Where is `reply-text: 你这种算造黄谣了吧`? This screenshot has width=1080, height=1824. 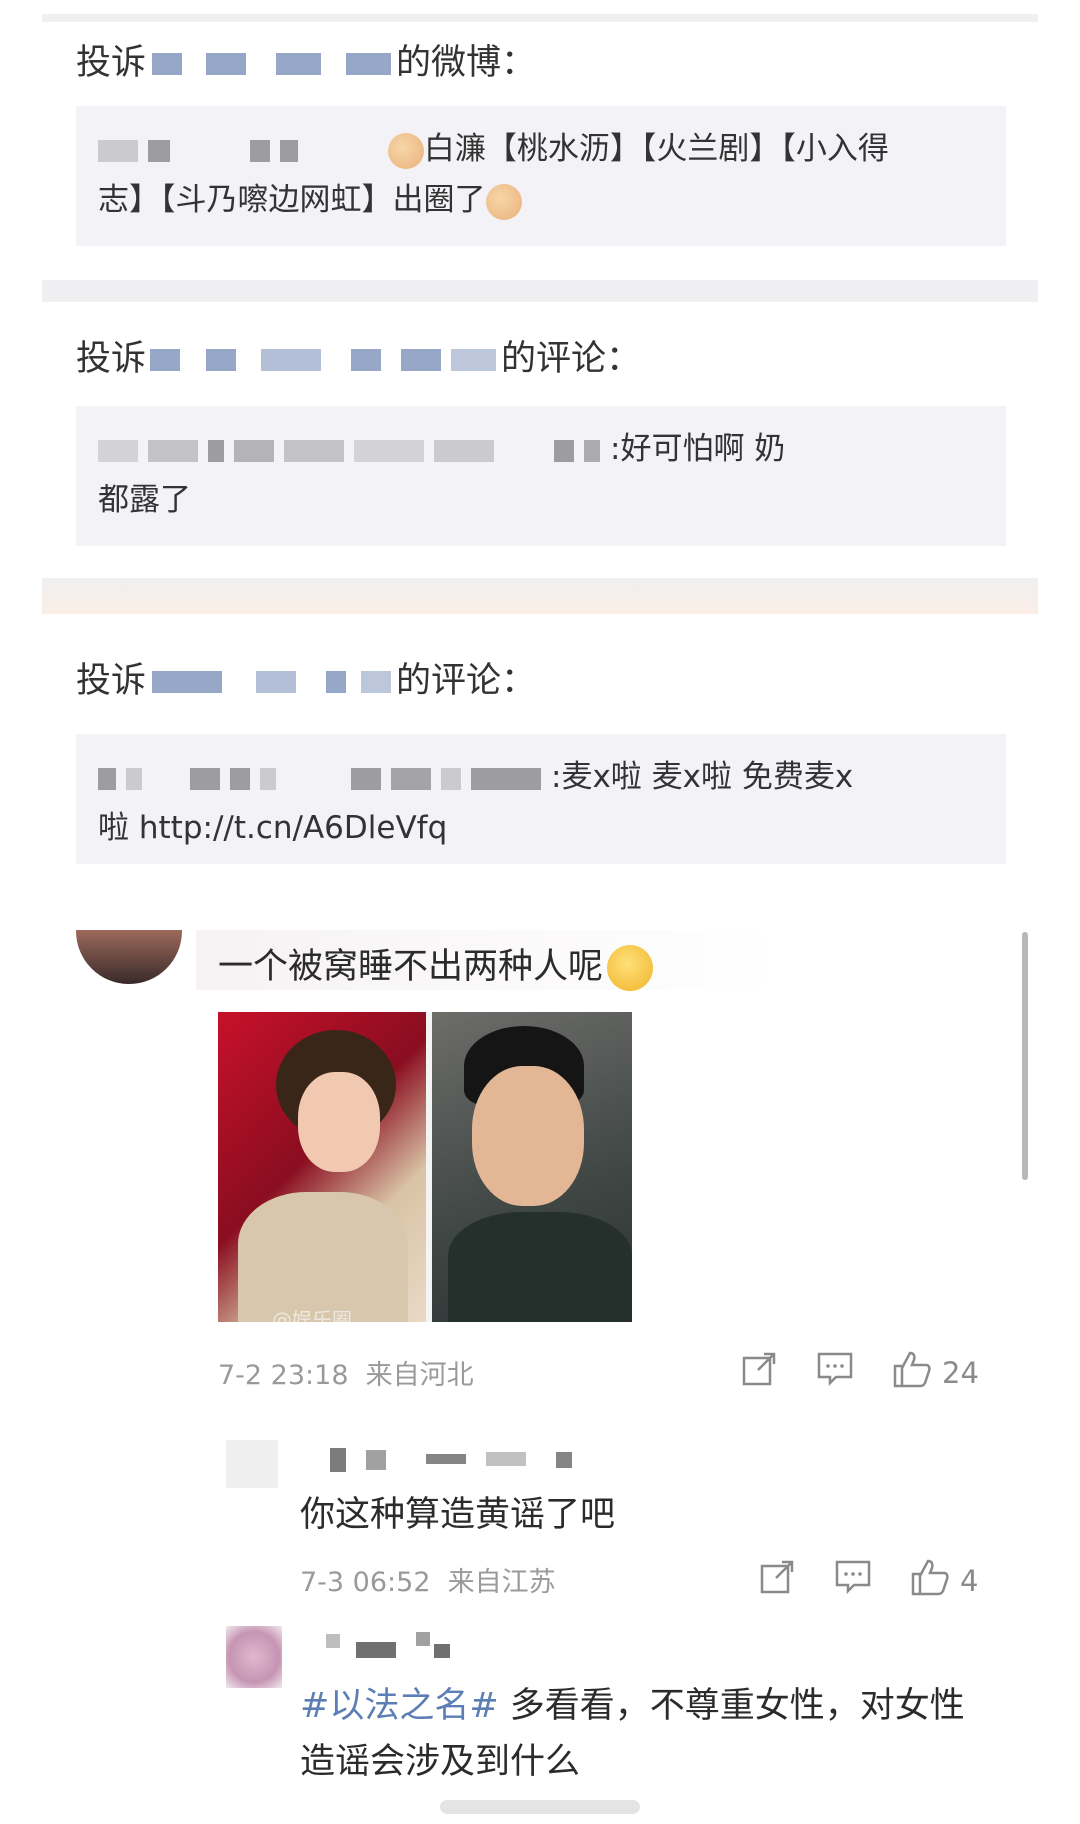 reply-text: 你这种算造黄谣了吧 is located at coordinates (458, 1515).